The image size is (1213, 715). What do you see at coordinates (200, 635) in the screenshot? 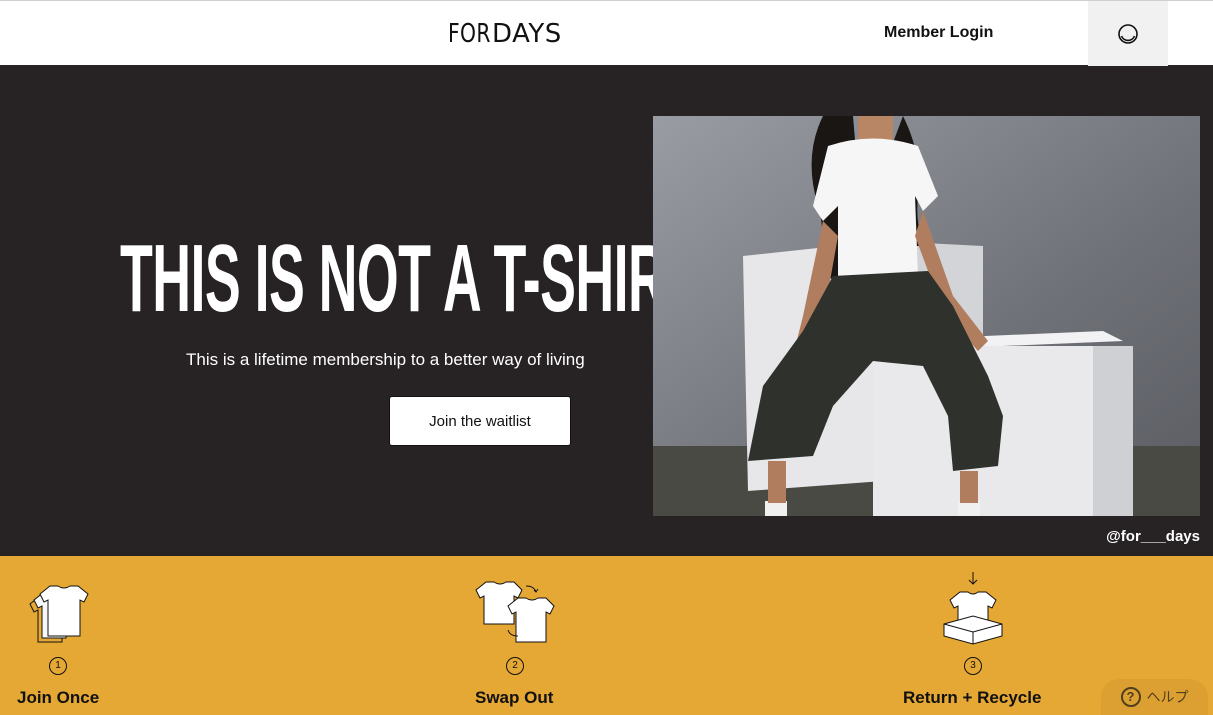
I see `step-join-once: 1 Join Once` at bounding box center [200, 635].